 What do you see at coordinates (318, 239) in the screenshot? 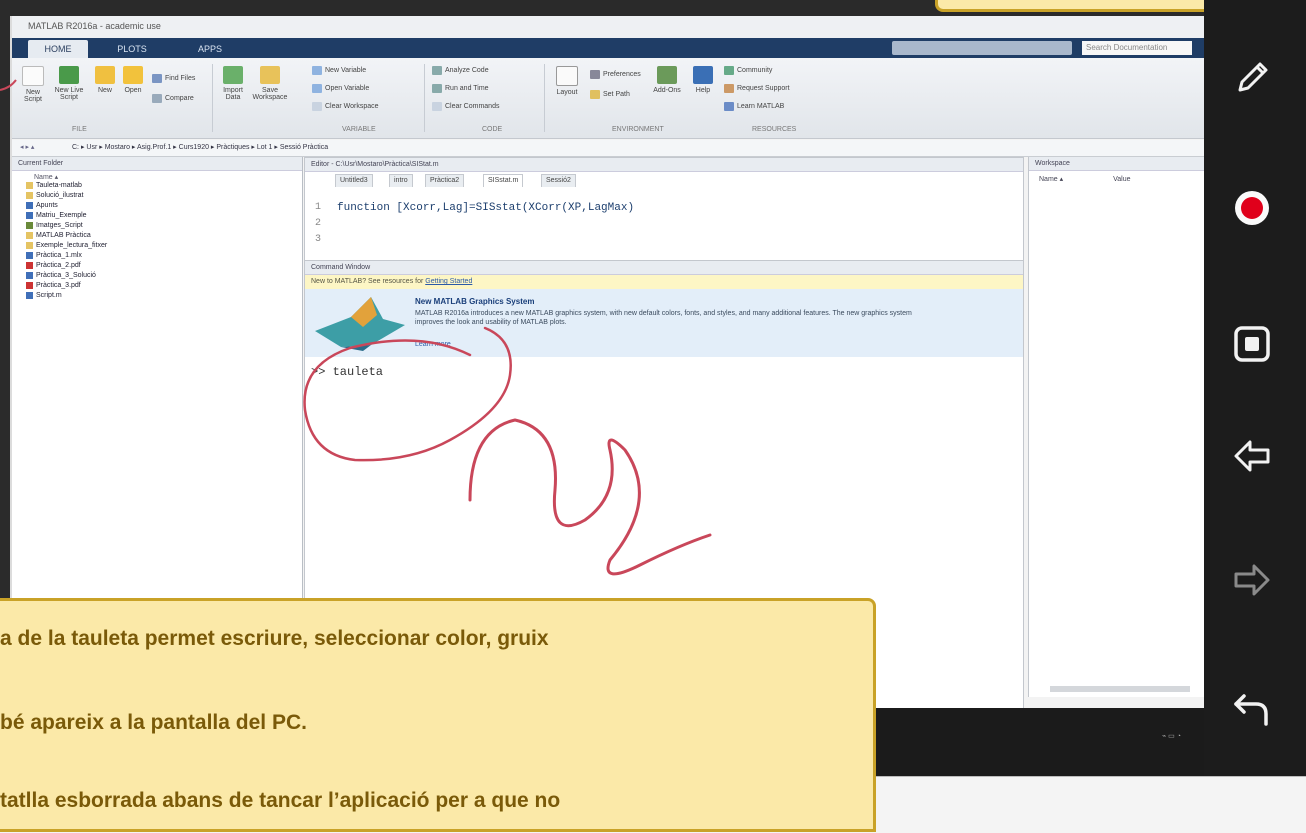
I see `line-number: 3` at bounding box center [318, 239].